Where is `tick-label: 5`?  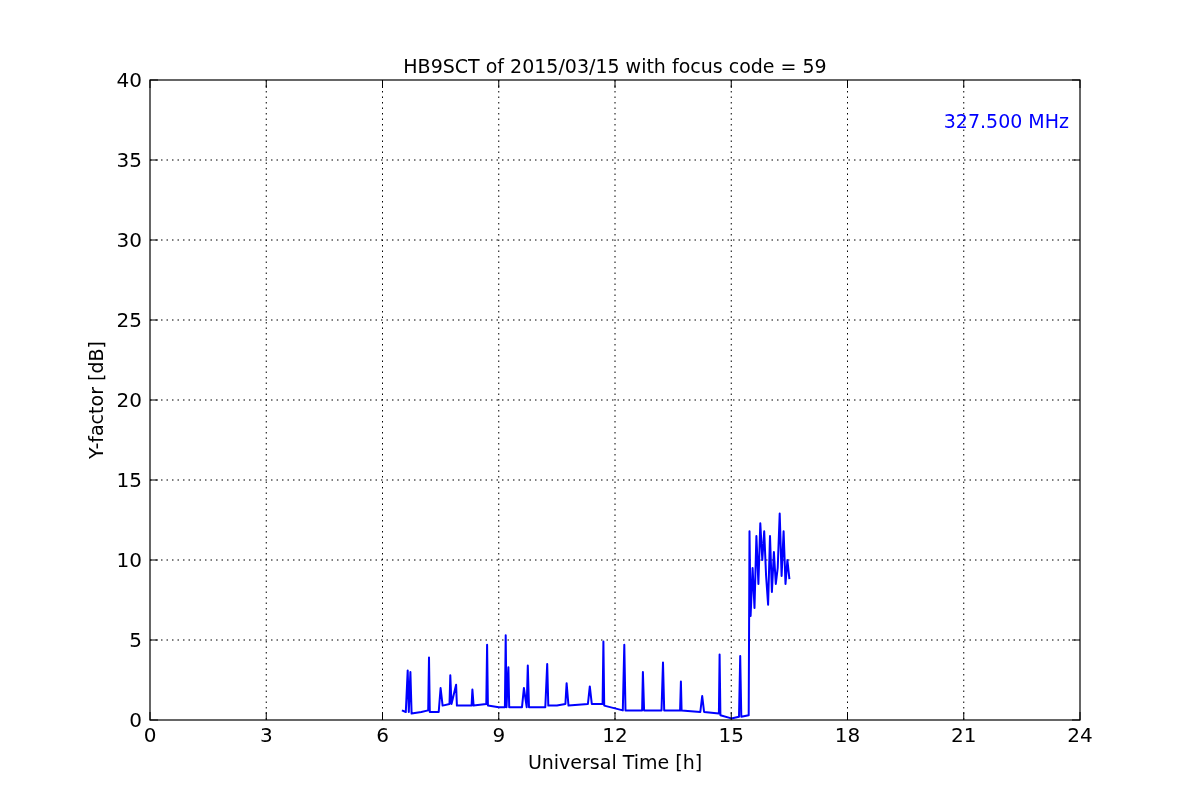 tick-label: 5 is located at coordinates (135, 640).